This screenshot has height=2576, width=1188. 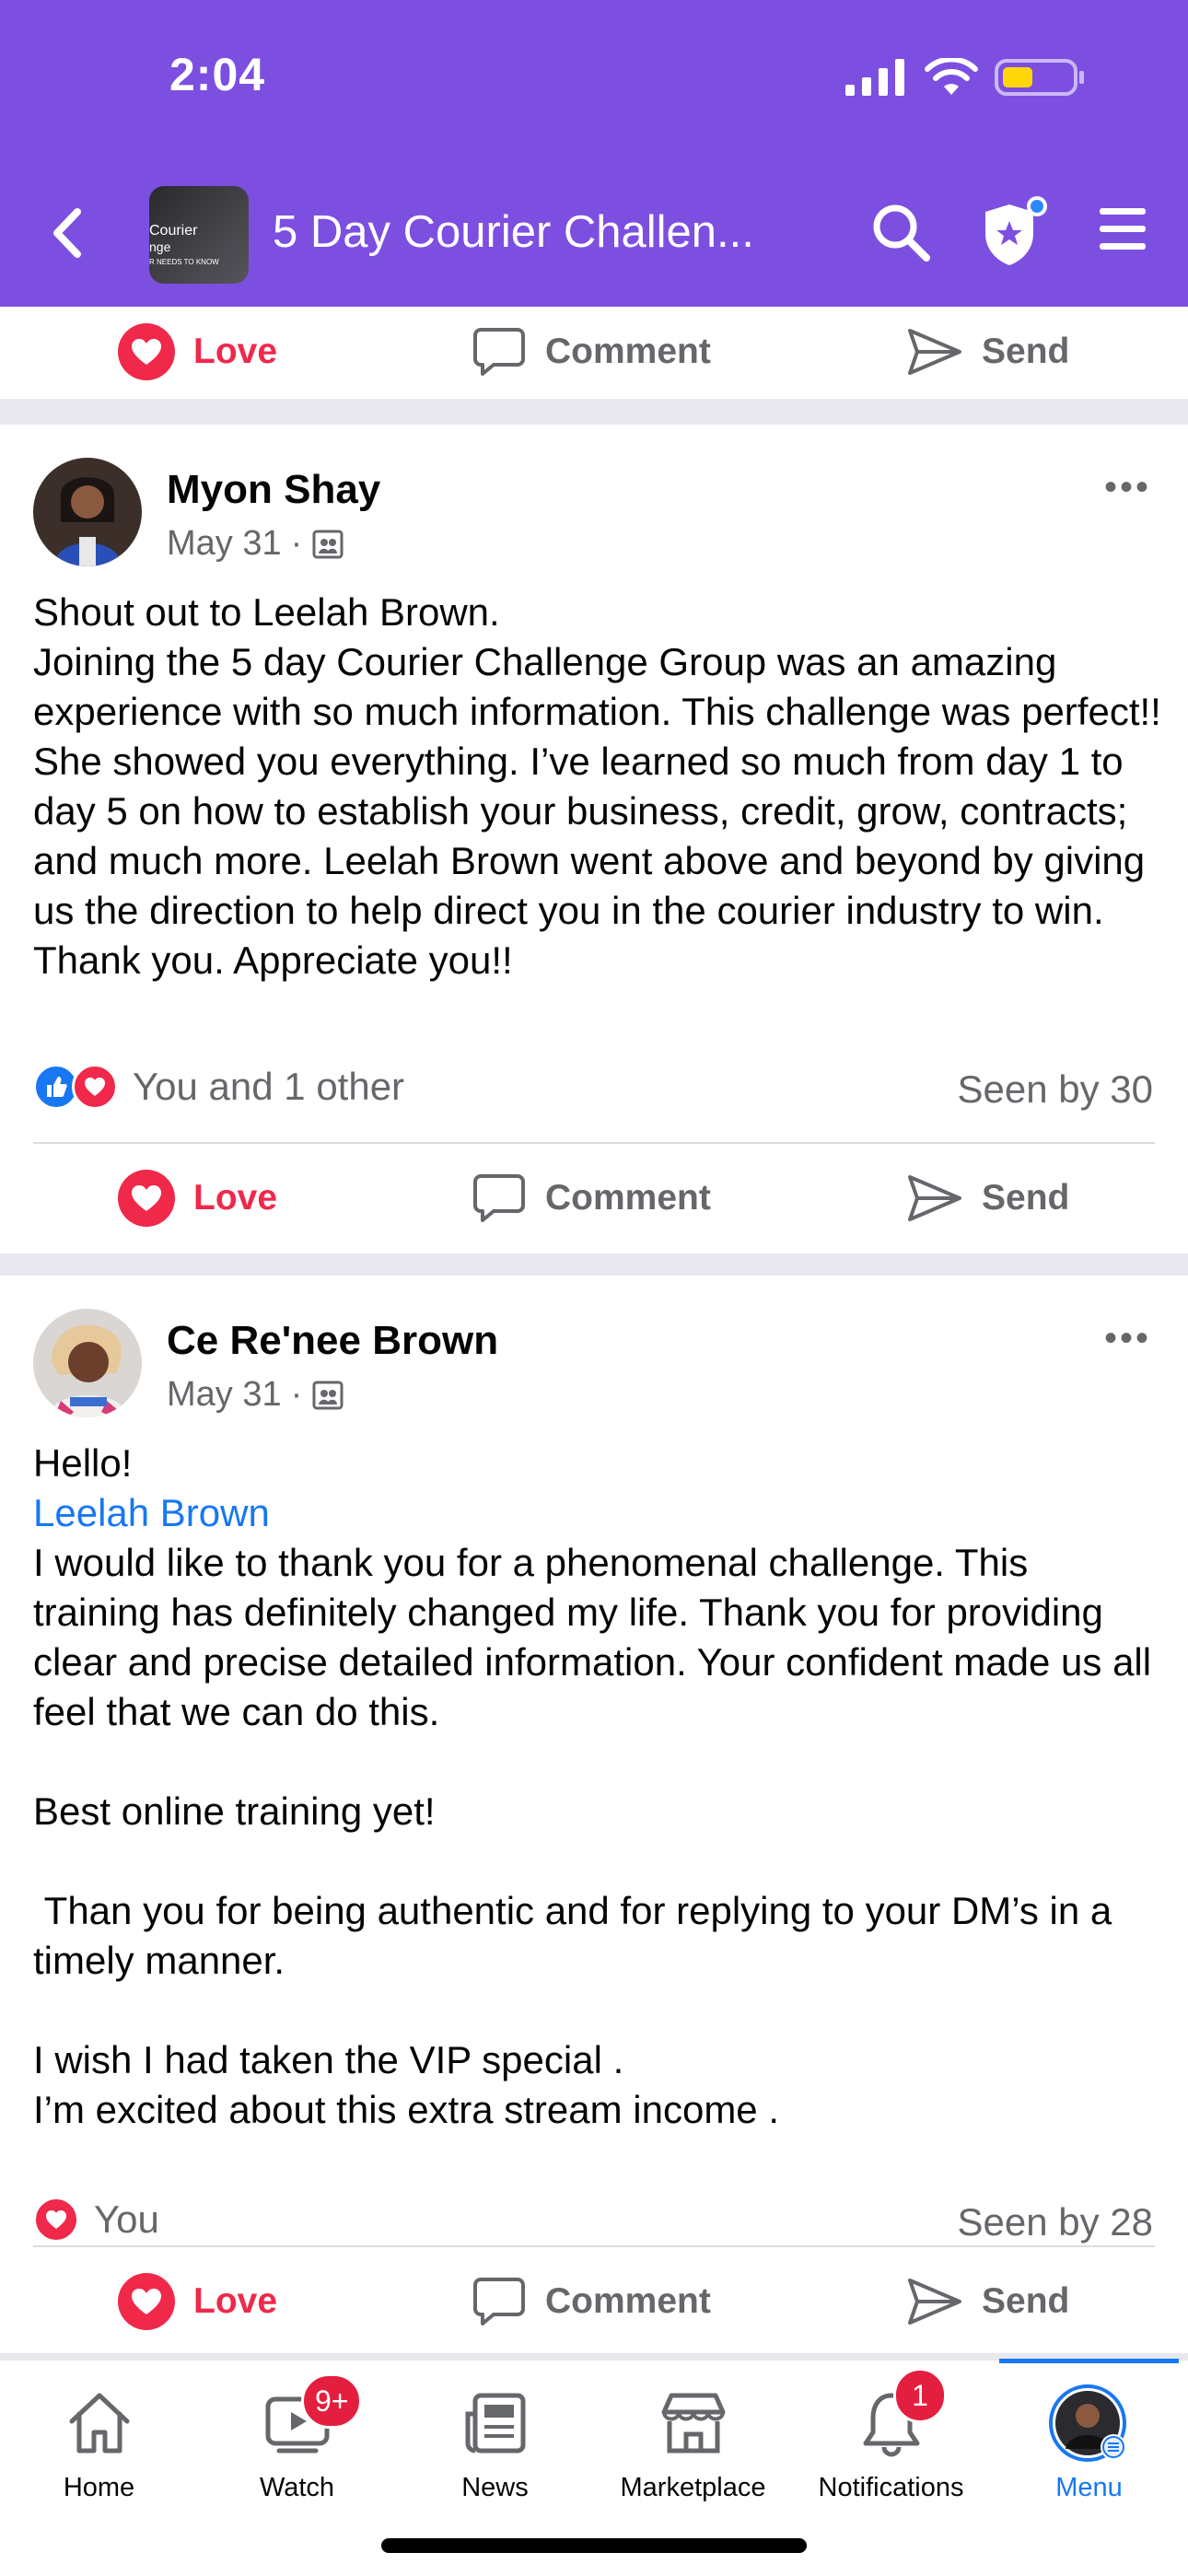 What do you see at coordinates (273, 490) in the screenshot?
I see `post-author: Myon Shay` at bounding box center [273, 490].